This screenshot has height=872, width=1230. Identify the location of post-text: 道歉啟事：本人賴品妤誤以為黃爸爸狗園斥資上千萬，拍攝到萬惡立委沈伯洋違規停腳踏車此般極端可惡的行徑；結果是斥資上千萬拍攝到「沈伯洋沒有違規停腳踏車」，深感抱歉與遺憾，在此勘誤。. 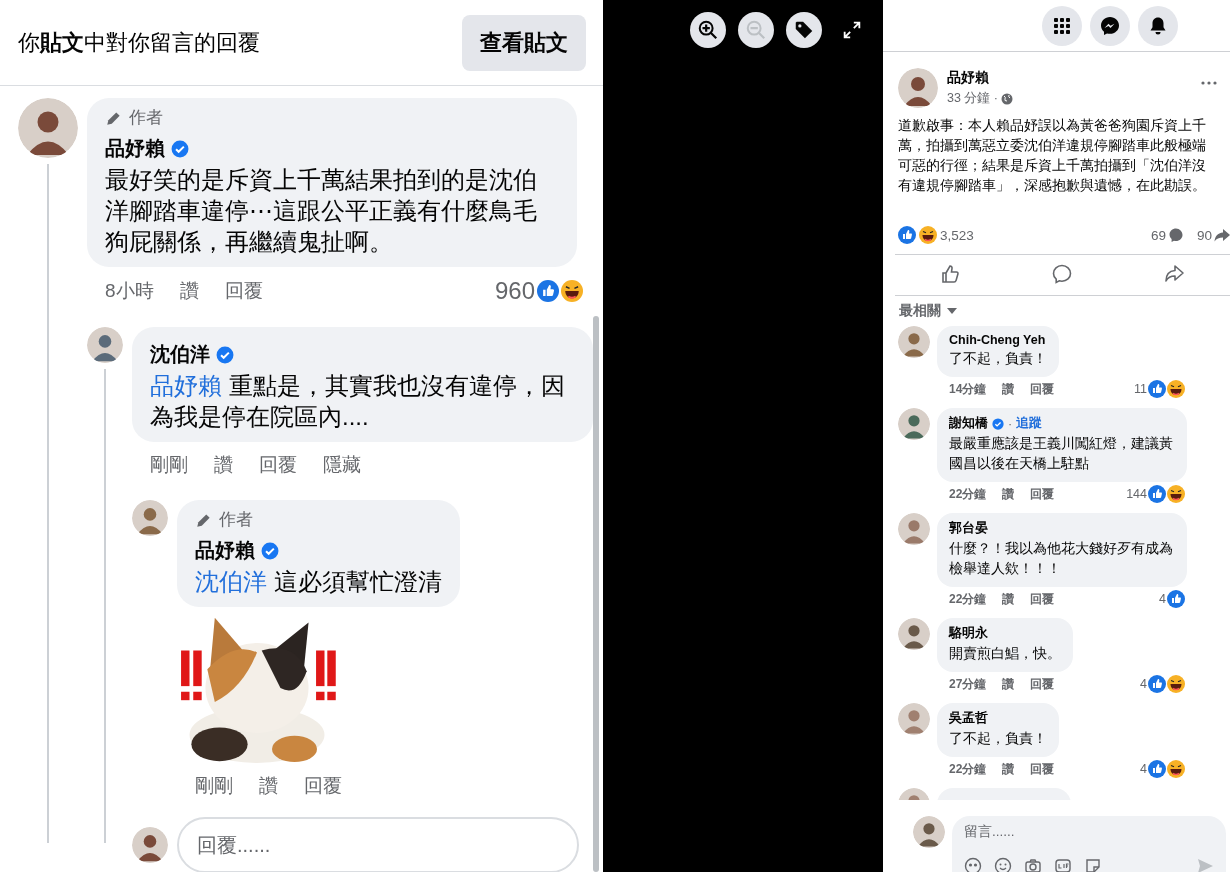
(1052, 156).